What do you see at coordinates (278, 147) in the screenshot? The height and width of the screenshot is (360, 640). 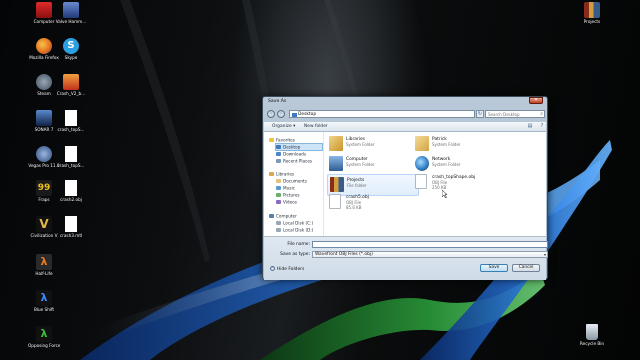 I see `desktop-icon` at bounding box center [278, 147].